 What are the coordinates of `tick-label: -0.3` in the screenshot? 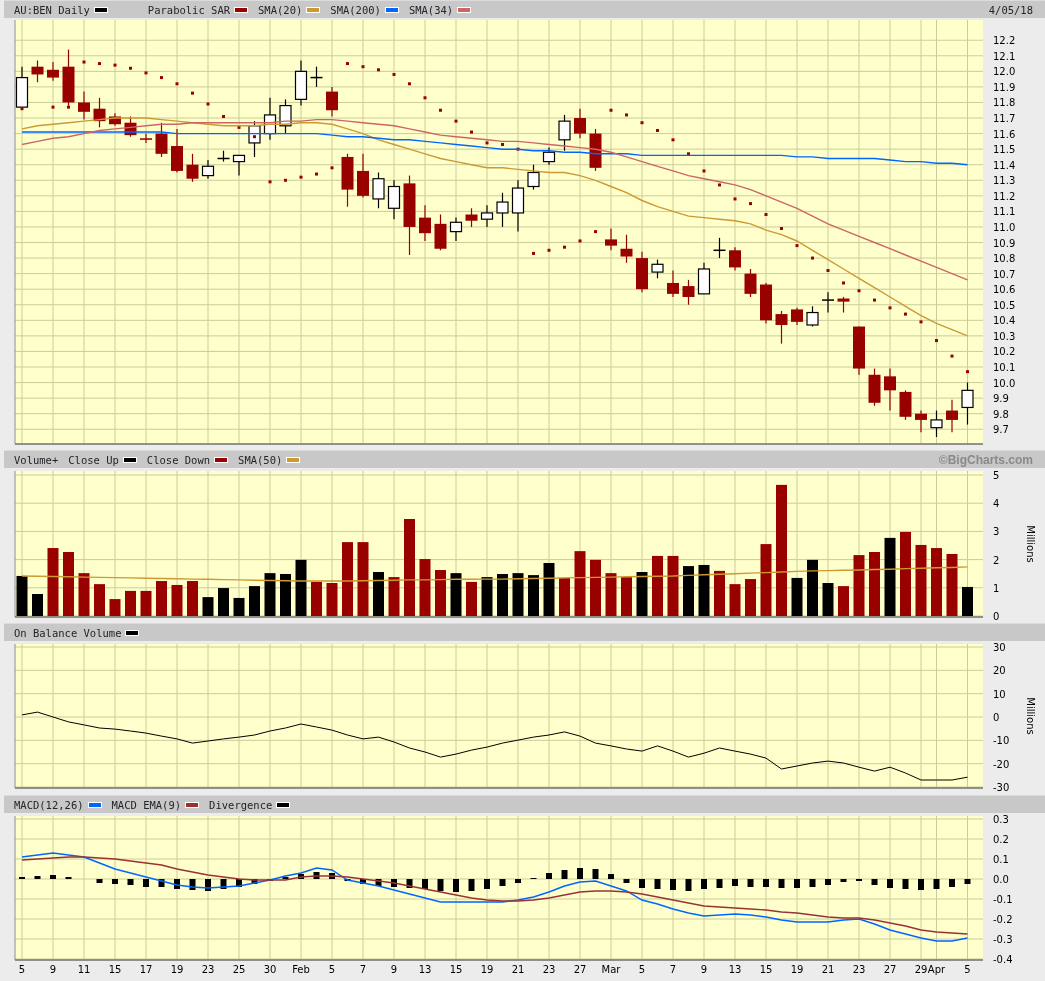 It's located at (1003, 939).